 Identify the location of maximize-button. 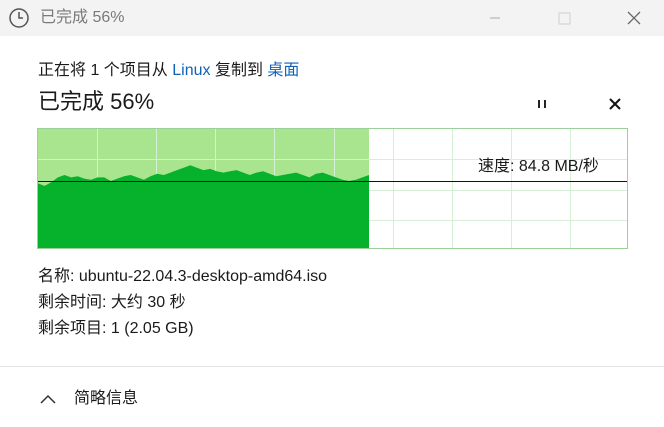
(564, 18).